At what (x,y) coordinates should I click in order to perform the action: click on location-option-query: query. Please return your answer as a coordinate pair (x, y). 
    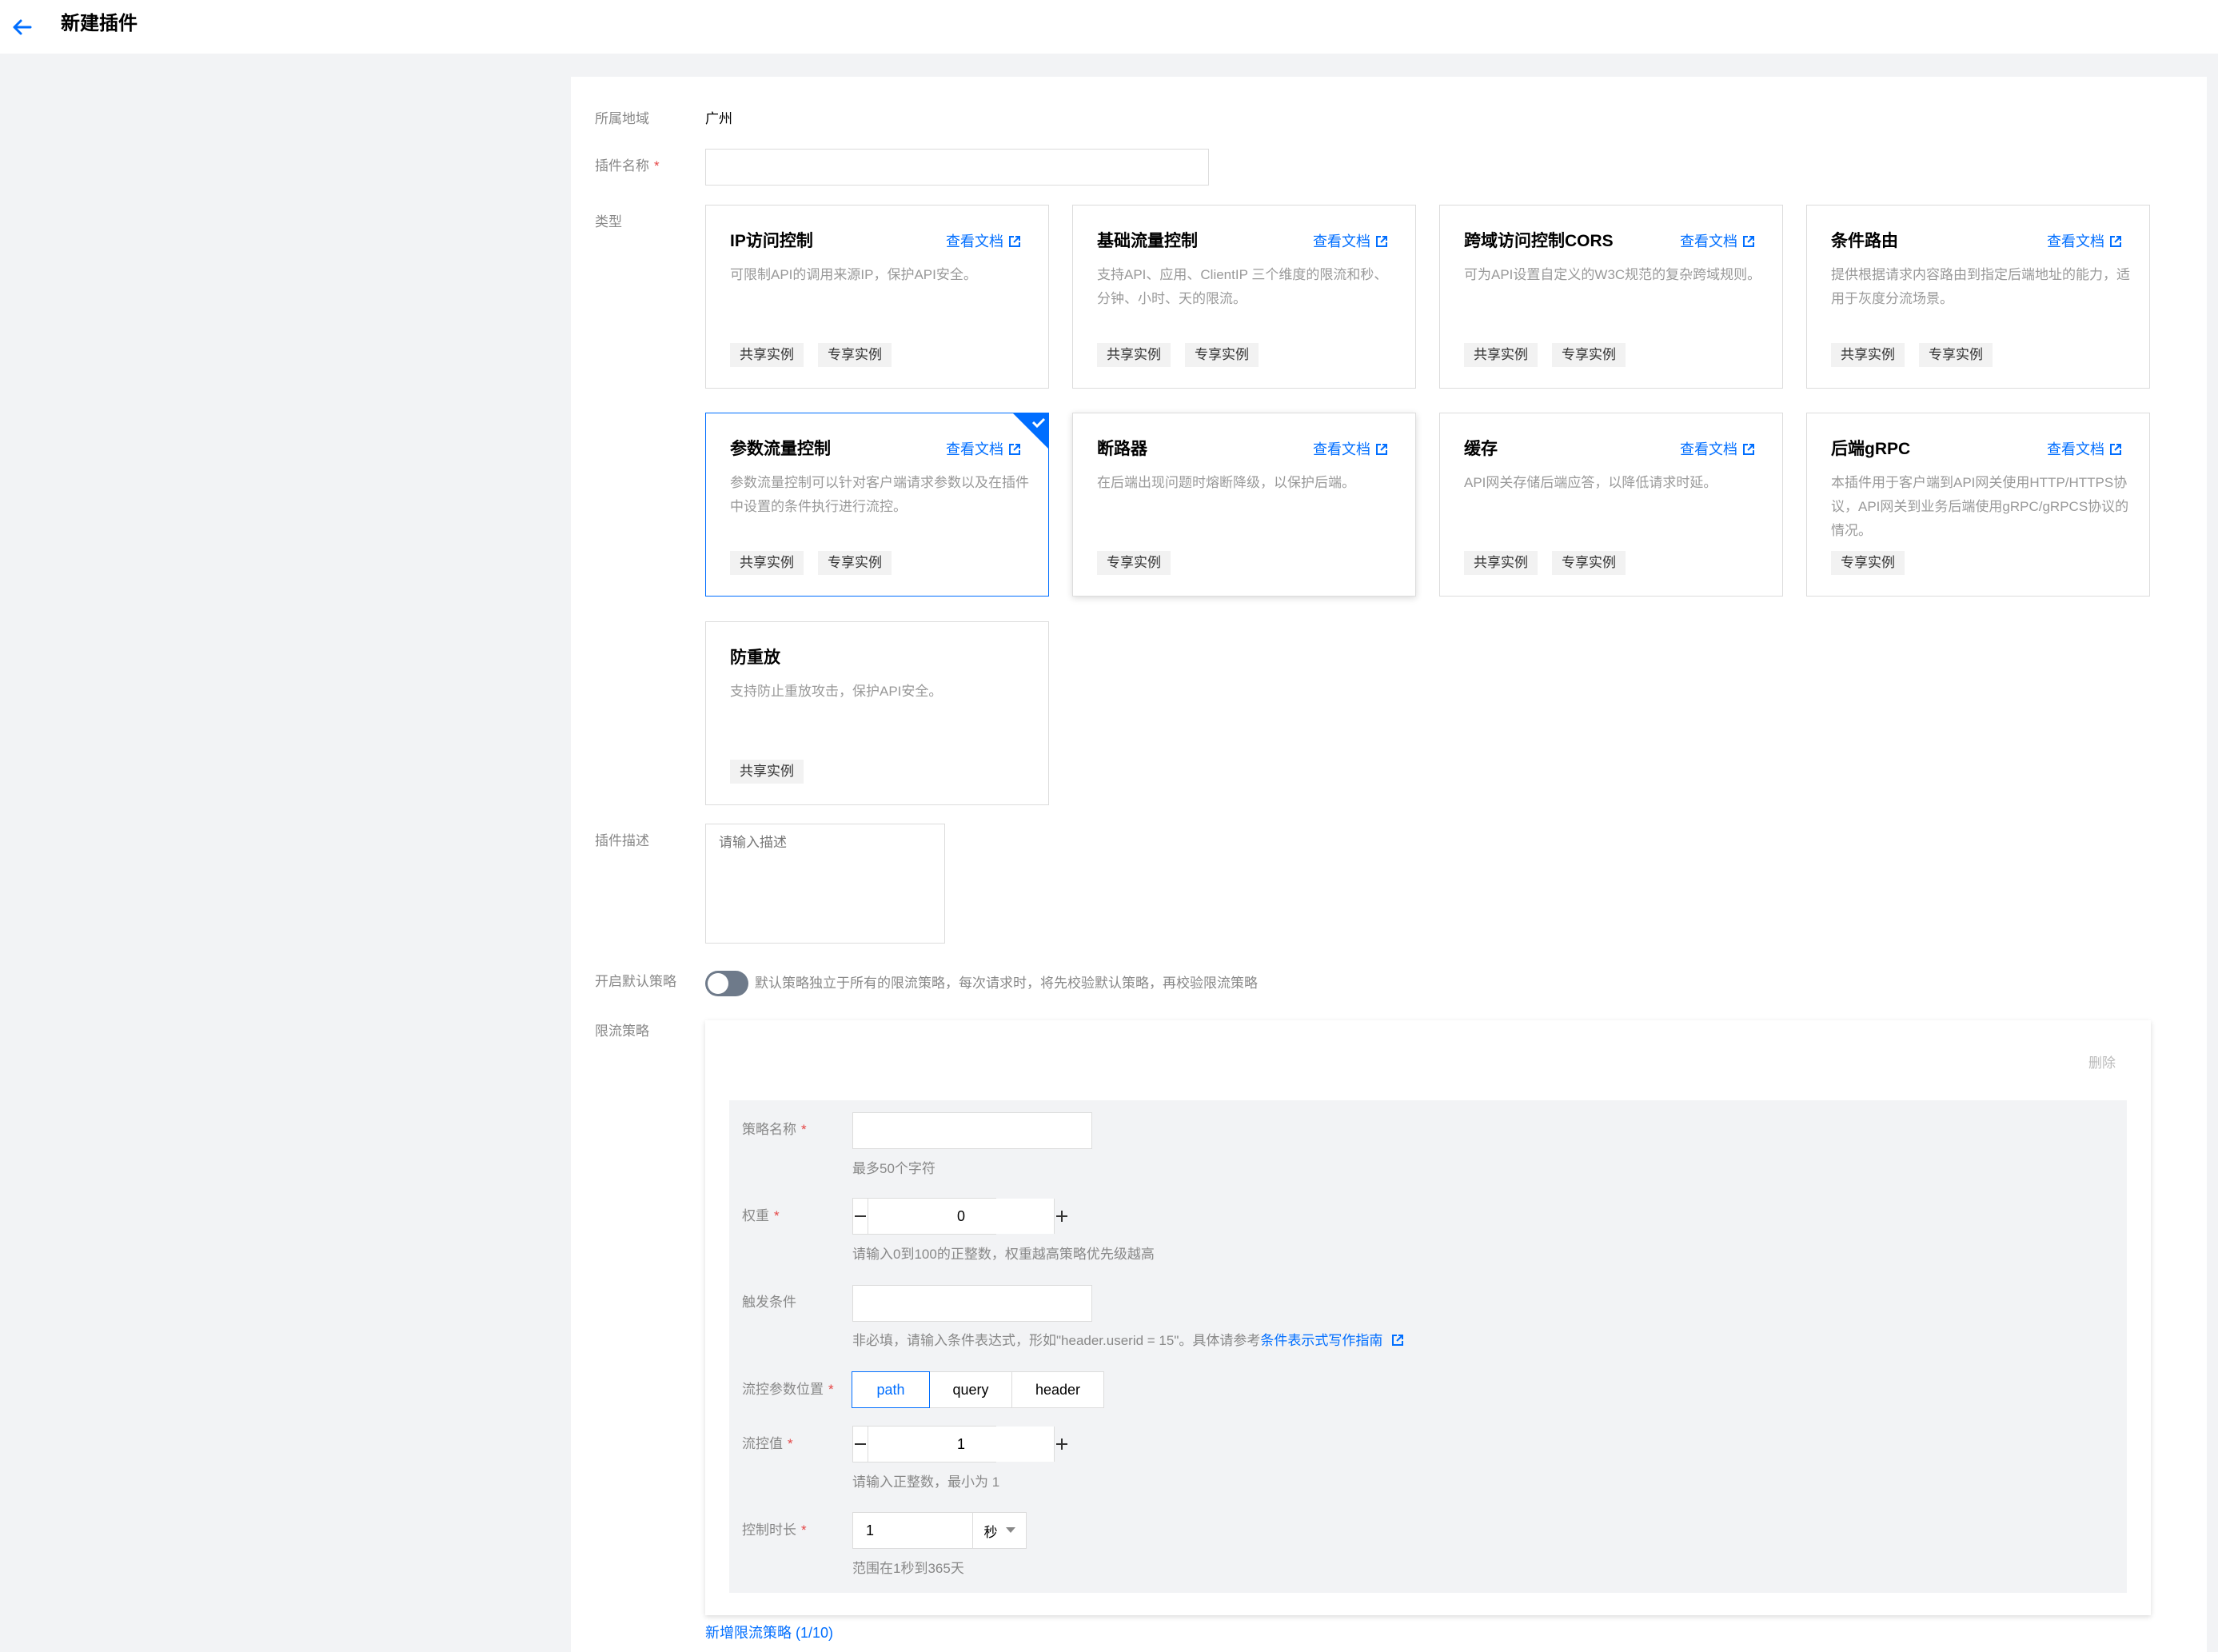
    Looking at the image, I should click on (970, 1389).